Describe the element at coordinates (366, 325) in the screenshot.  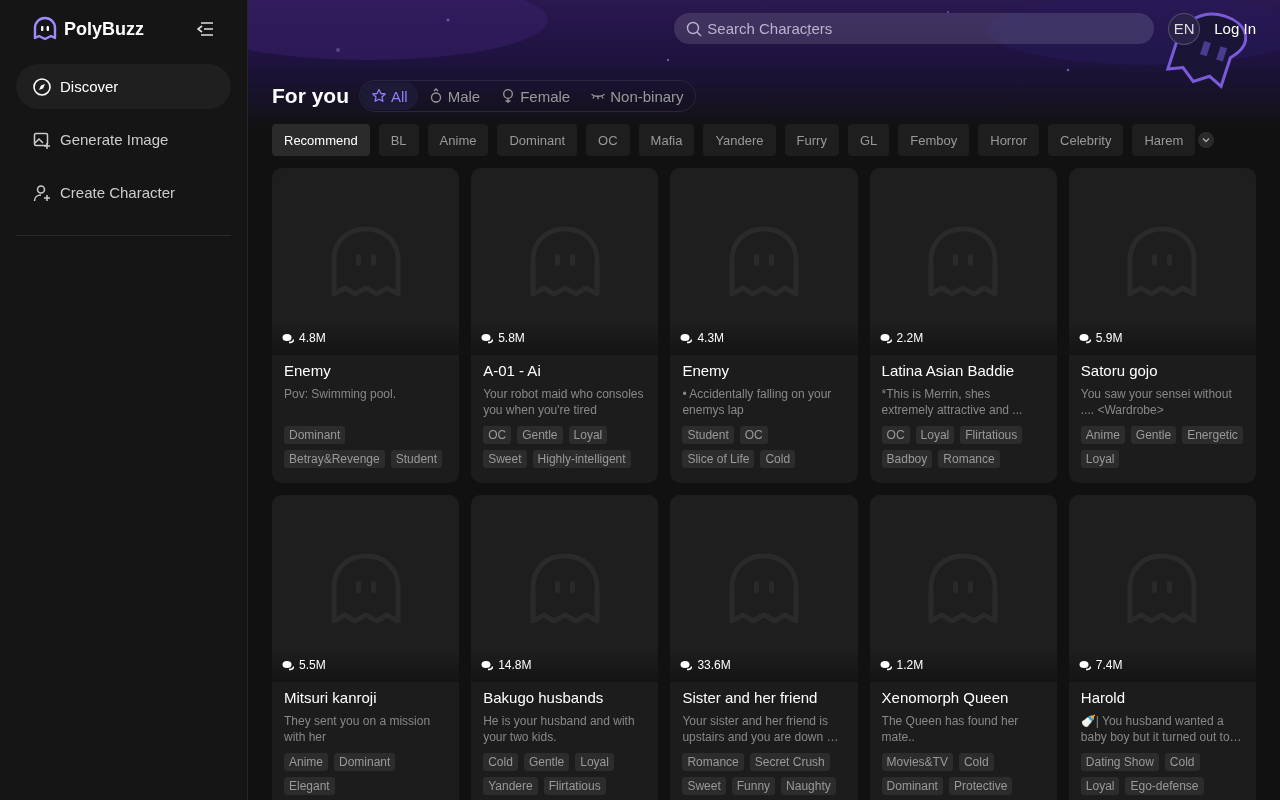
I see `character-card: 4.8M Enemy Pov: Swimming pool. Dominant Betray&Revenge Student` at that location.